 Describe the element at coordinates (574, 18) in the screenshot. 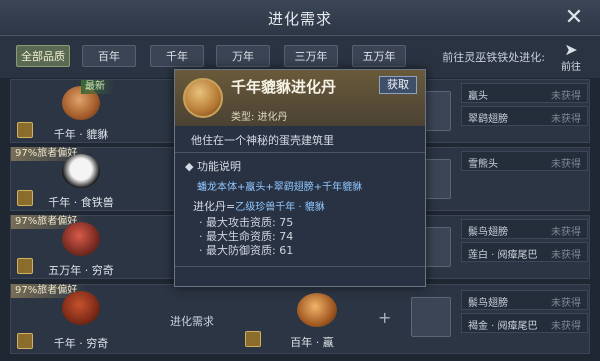

I see `close-icon: ✕` at that location.